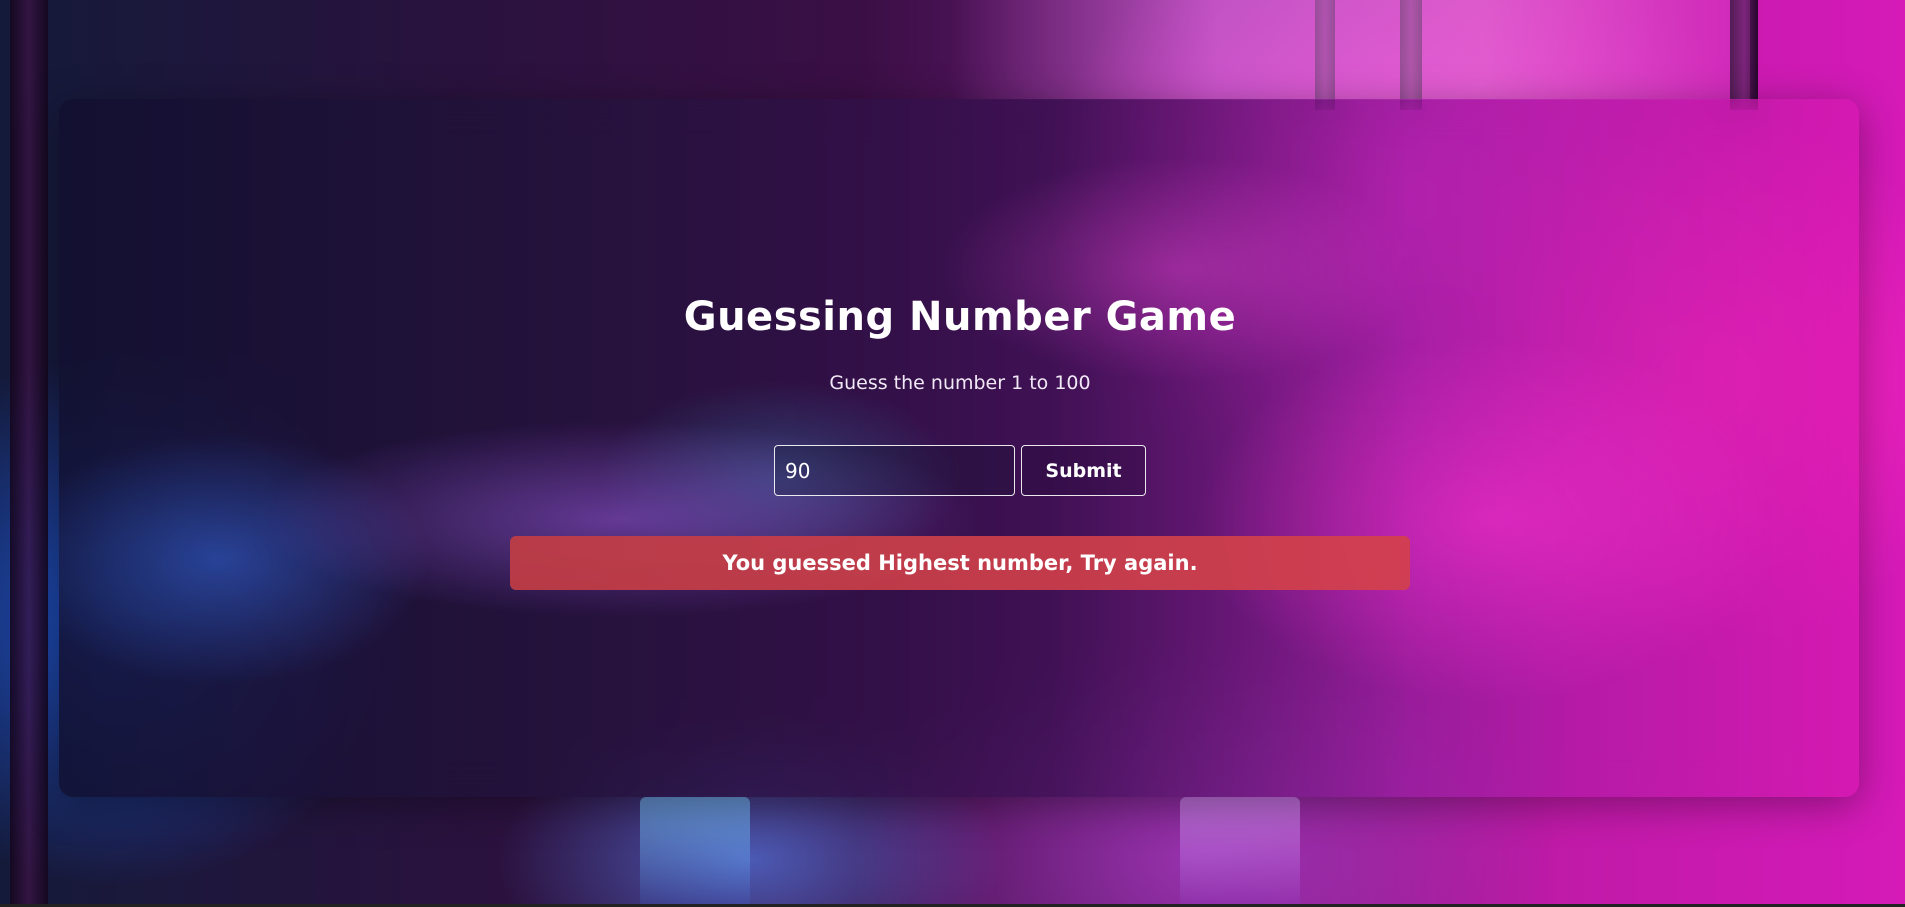  I want to click on page-title: Guessing Number Game, so click(960, 317).